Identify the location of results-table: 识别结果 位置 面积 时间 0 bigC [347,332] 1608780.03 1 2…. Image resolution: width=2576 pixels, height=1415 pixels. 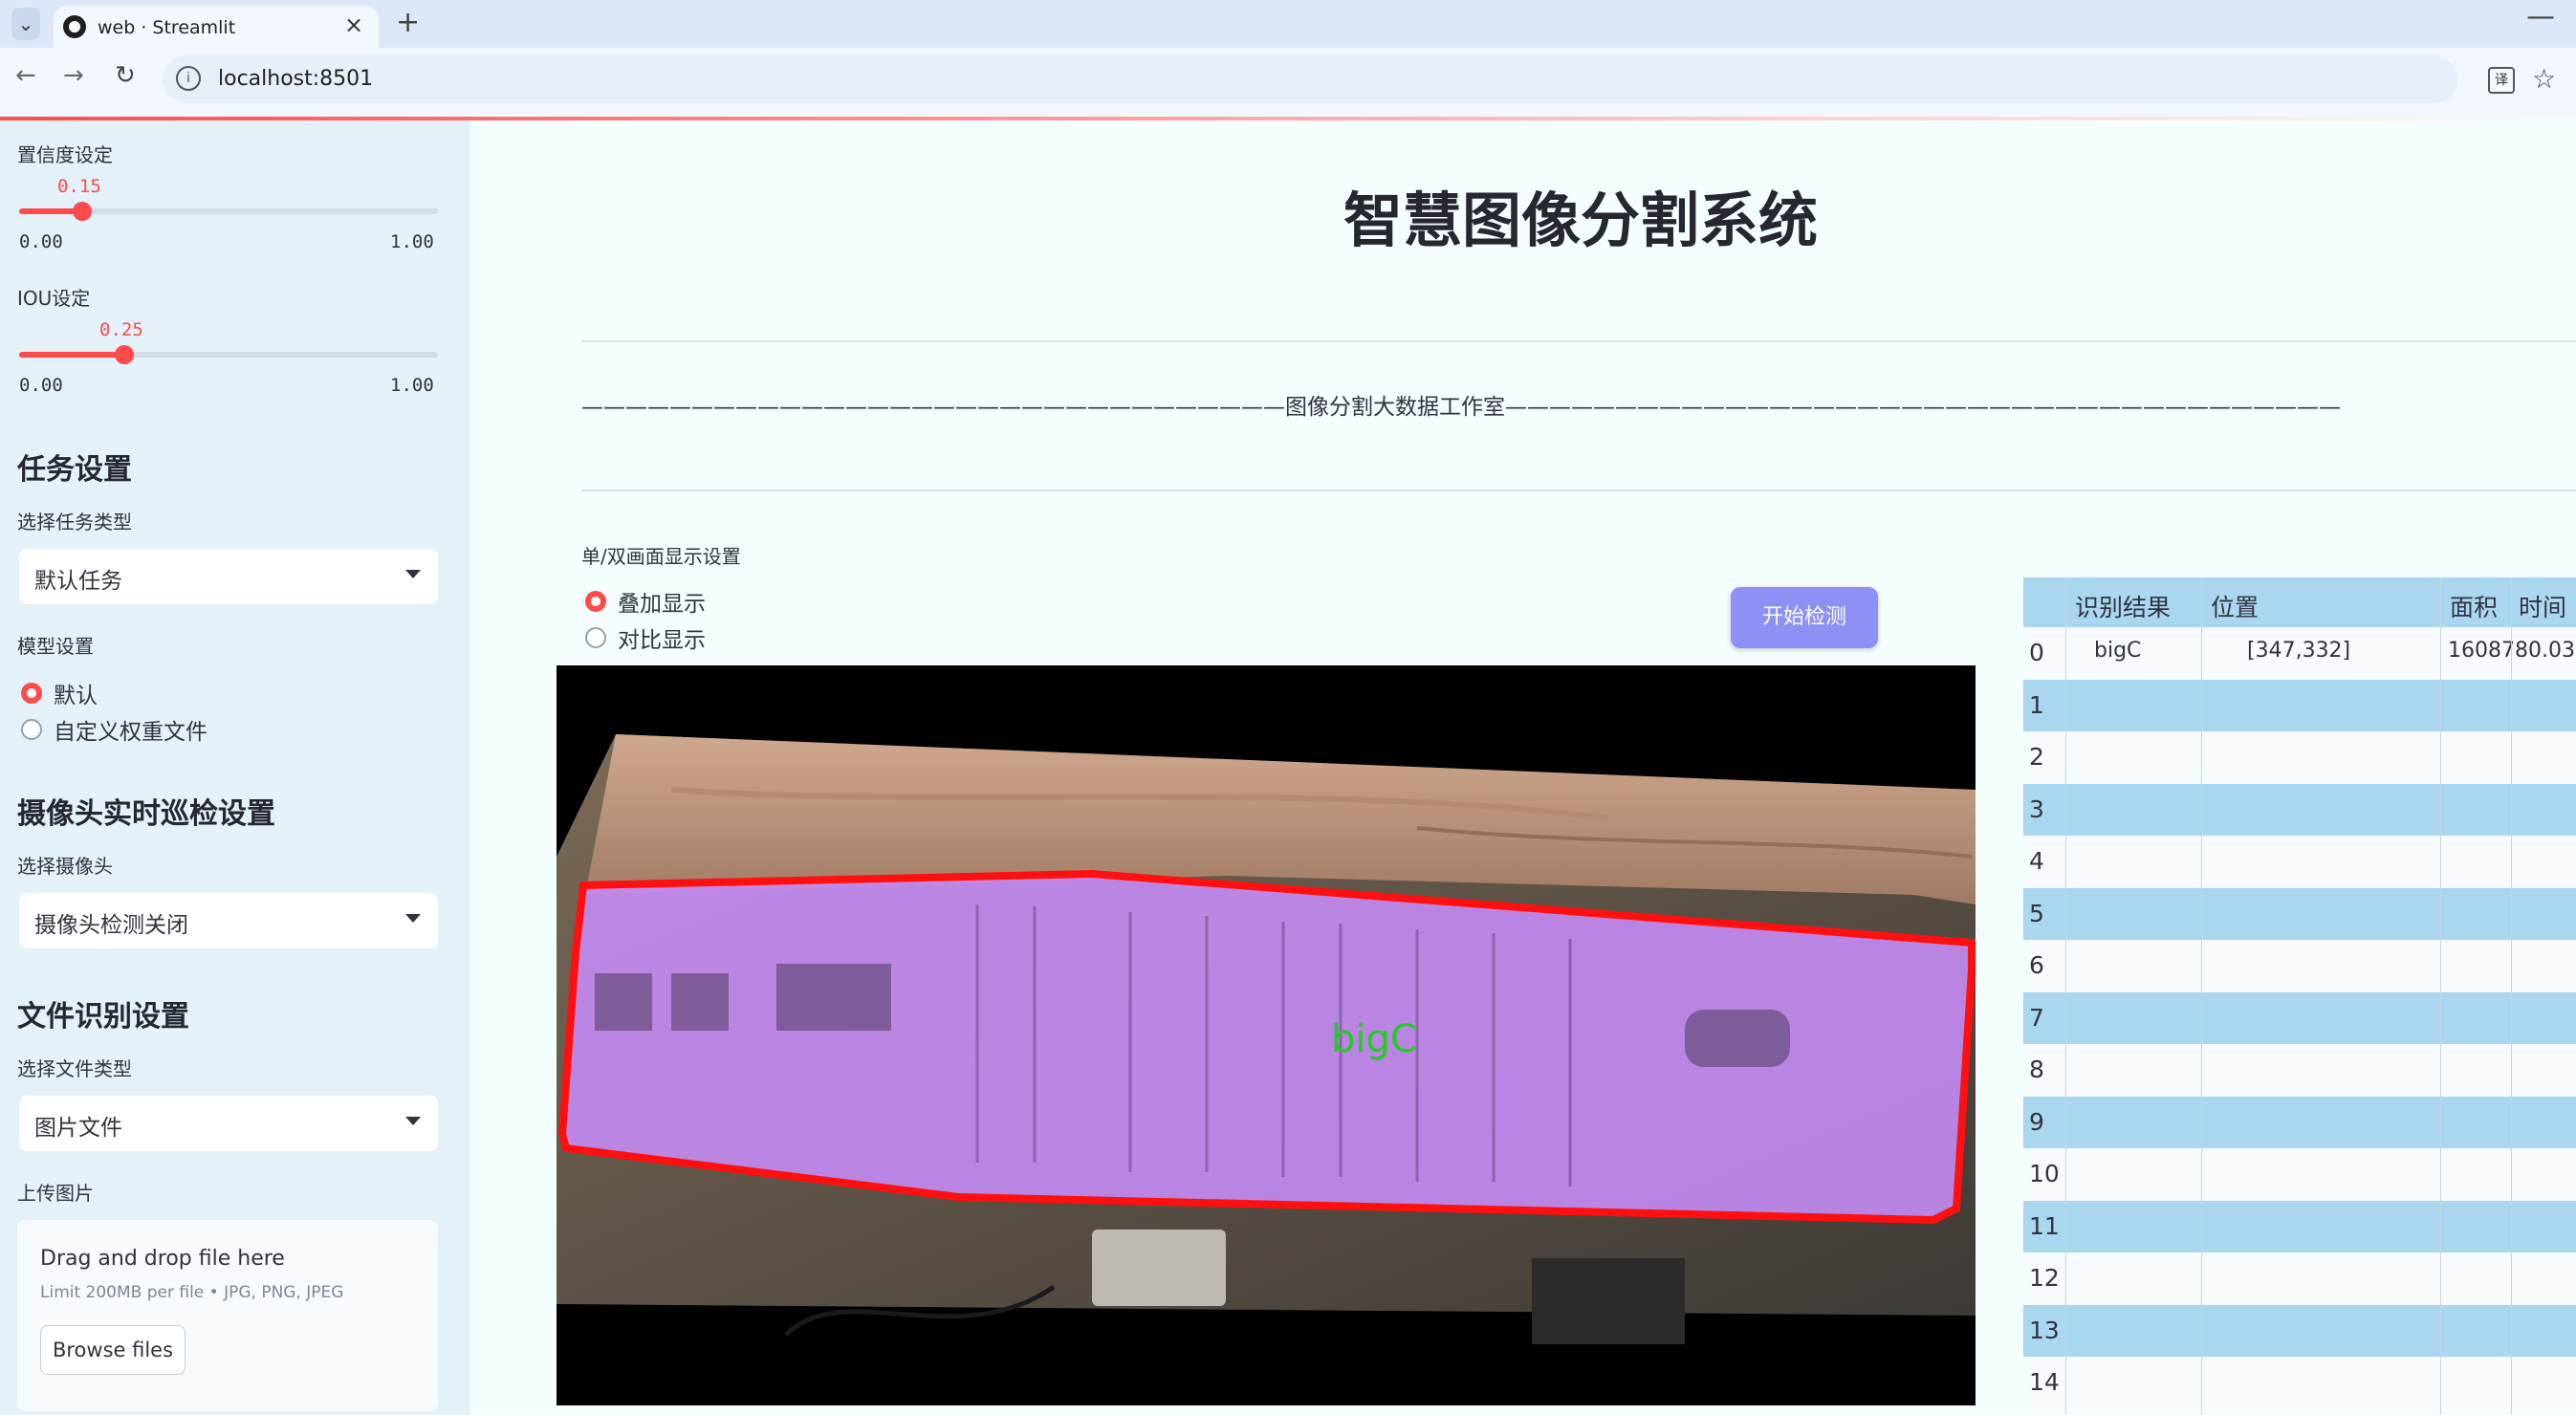
(2299, 996).